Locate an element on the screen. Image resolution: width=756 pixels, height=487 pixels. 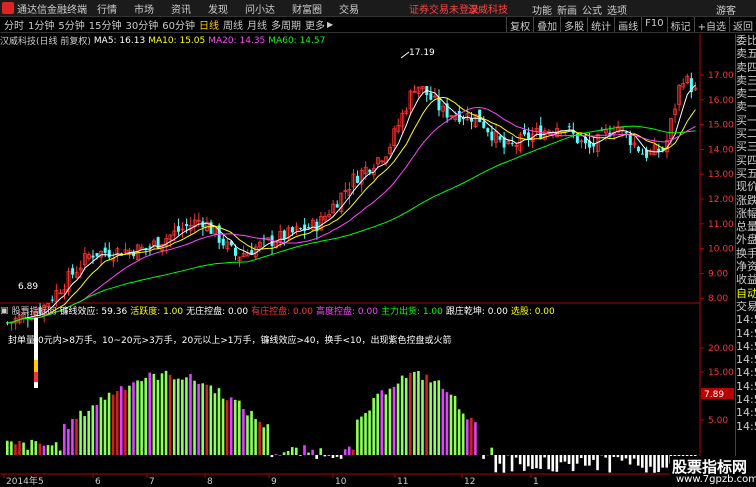
period-15min: 15分钟 is located at coordinates (105, 24).